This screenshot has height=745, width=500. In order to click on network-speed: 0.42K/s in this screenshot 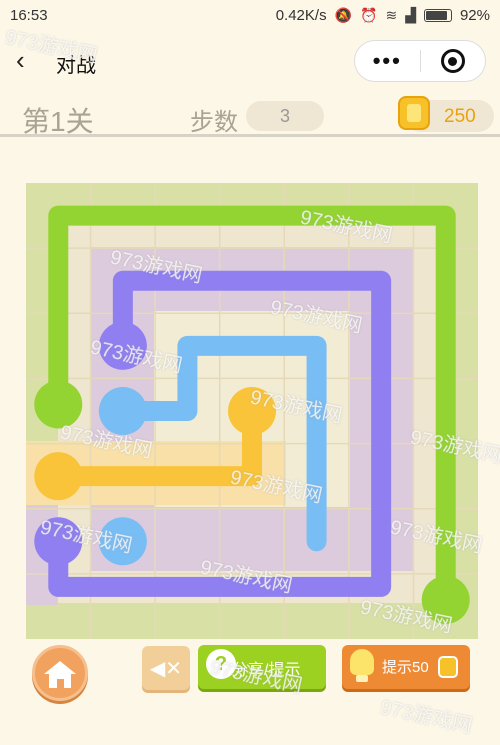, I will do `click(301, 15)`.